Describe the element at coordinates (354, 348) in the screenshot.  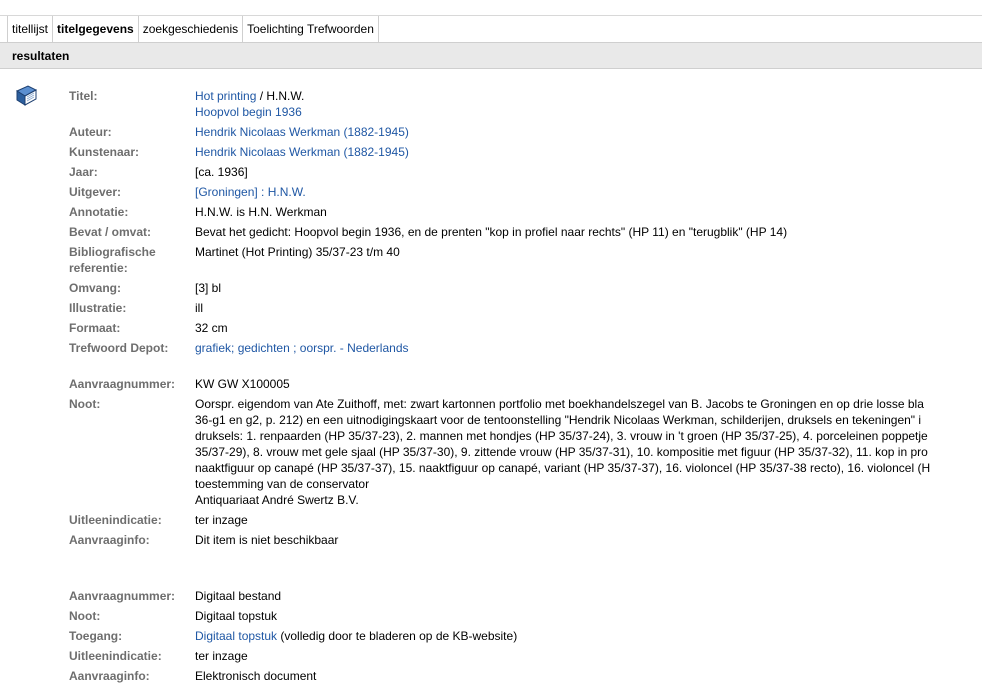
I see `link-oorspr-nederlands: oorspr. - Nederlands` at that location.